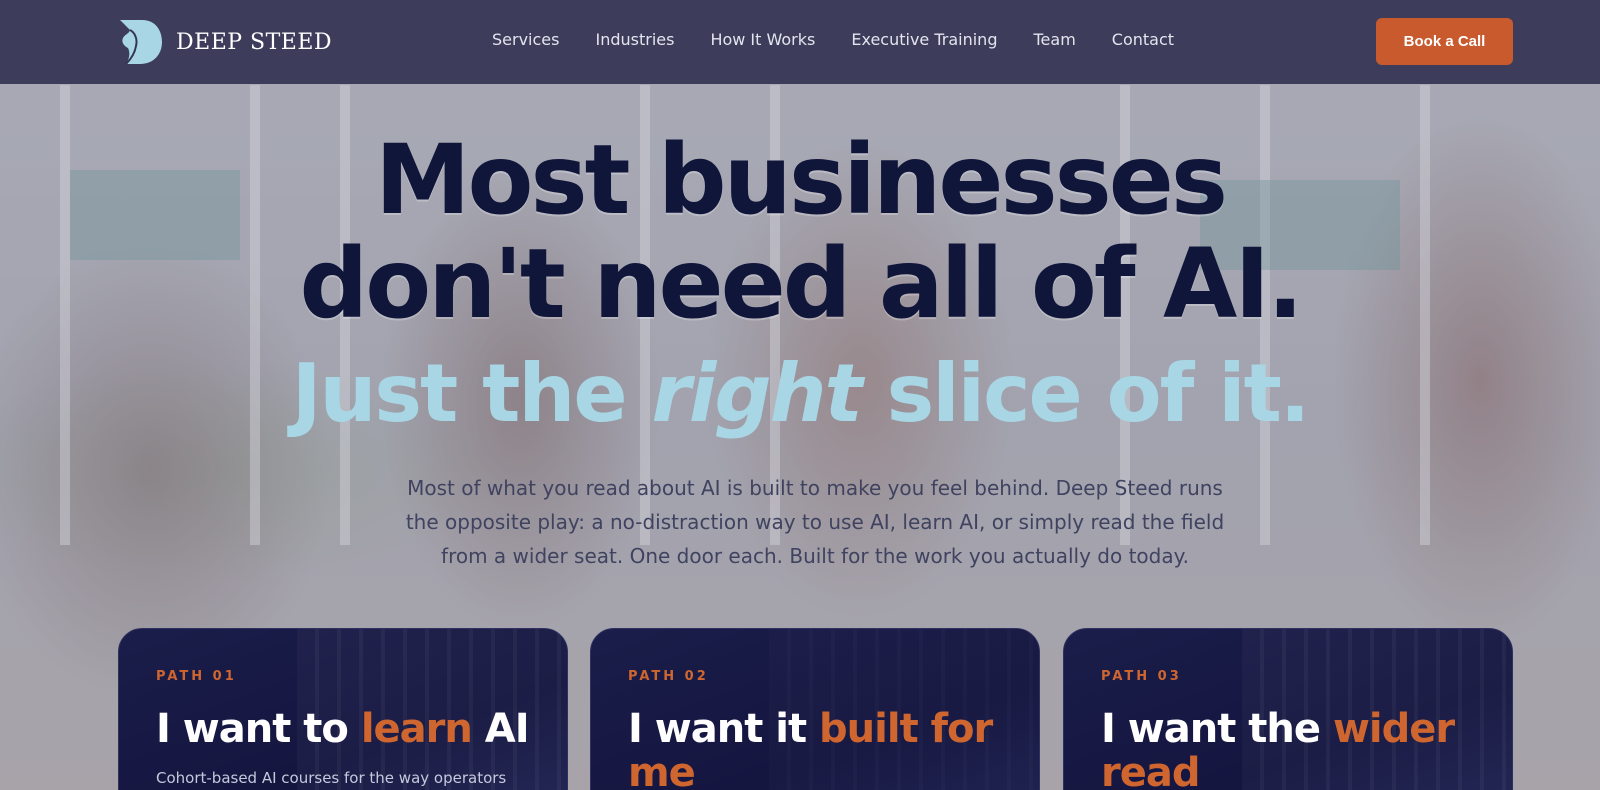 The width and height of the screenshot is (1600, 790). What do you see at coordinates (416, 729) in the screenshot?
I see `card-title-accent: learn` at bounding box center [416, 729].